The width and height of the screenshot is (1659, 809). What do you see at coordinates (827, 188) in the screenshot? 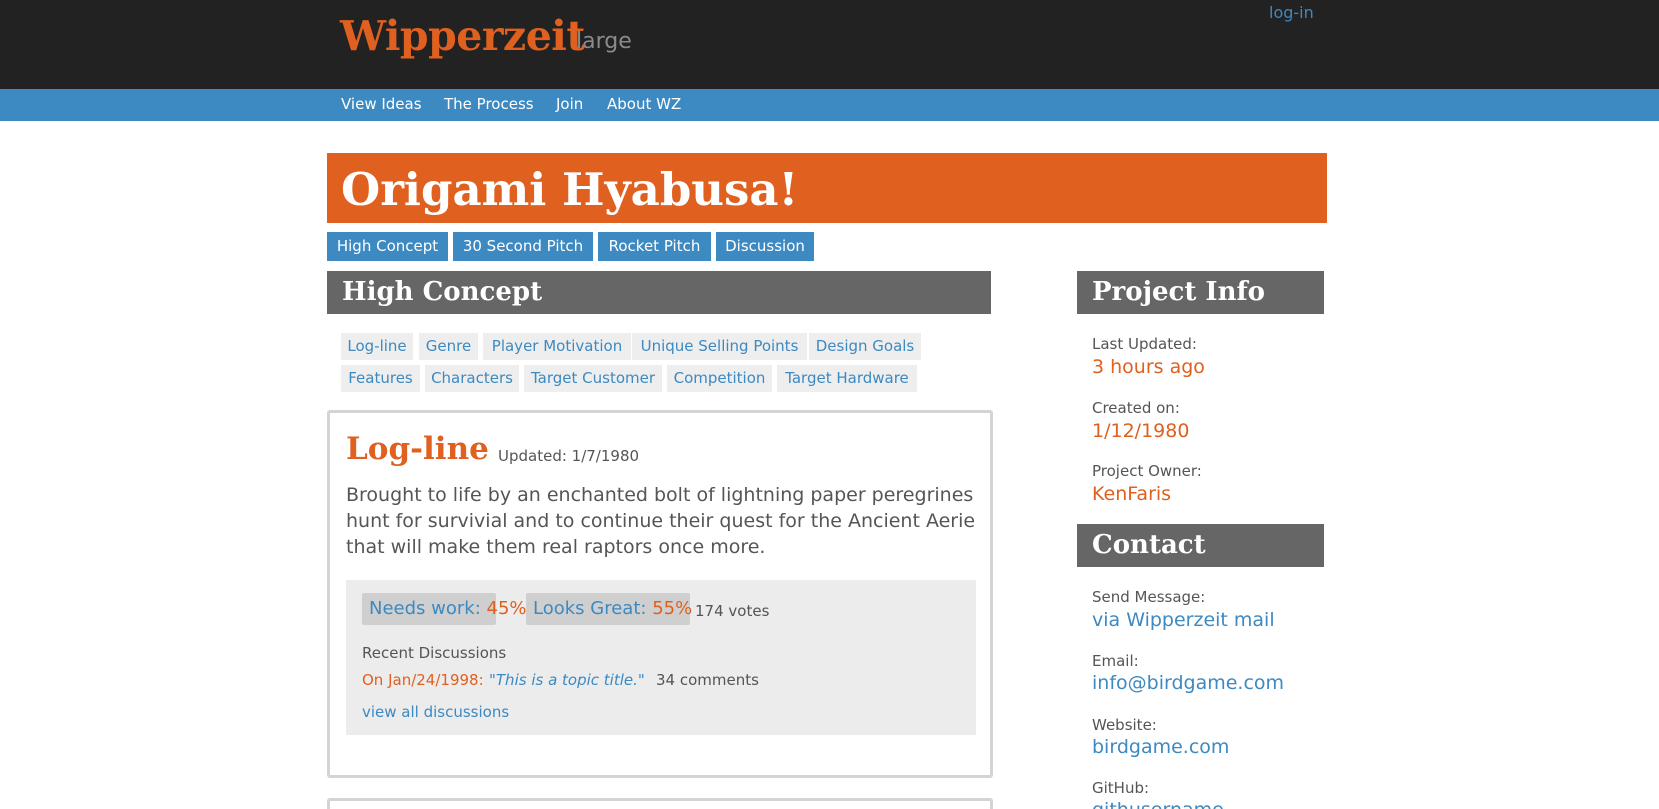
I see `project-title-banner: Origami Hyabusa!` at bounding box center [827, 188].